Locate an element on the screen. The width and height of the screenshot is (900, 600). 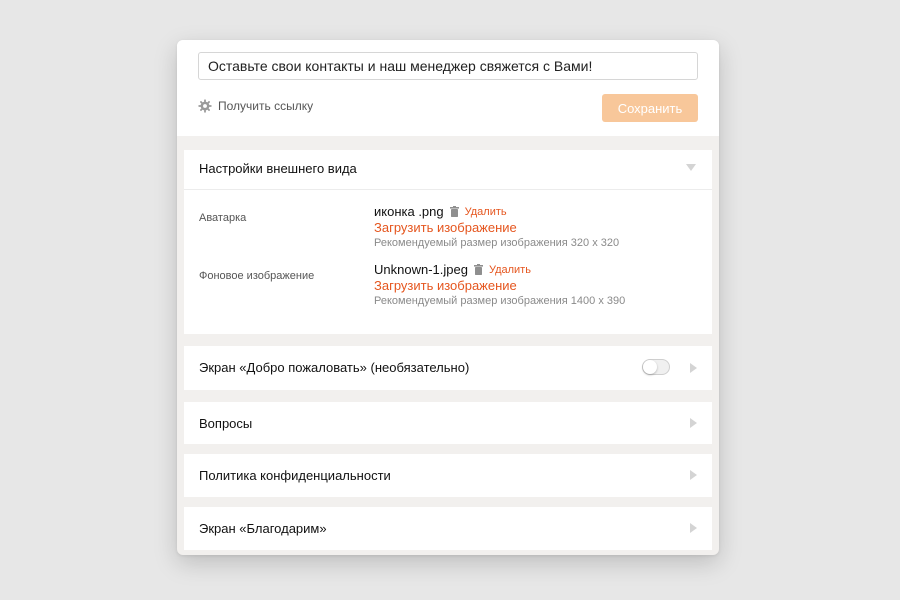
get-link-button: Получить ссылку is located at coordinates (255, 106).